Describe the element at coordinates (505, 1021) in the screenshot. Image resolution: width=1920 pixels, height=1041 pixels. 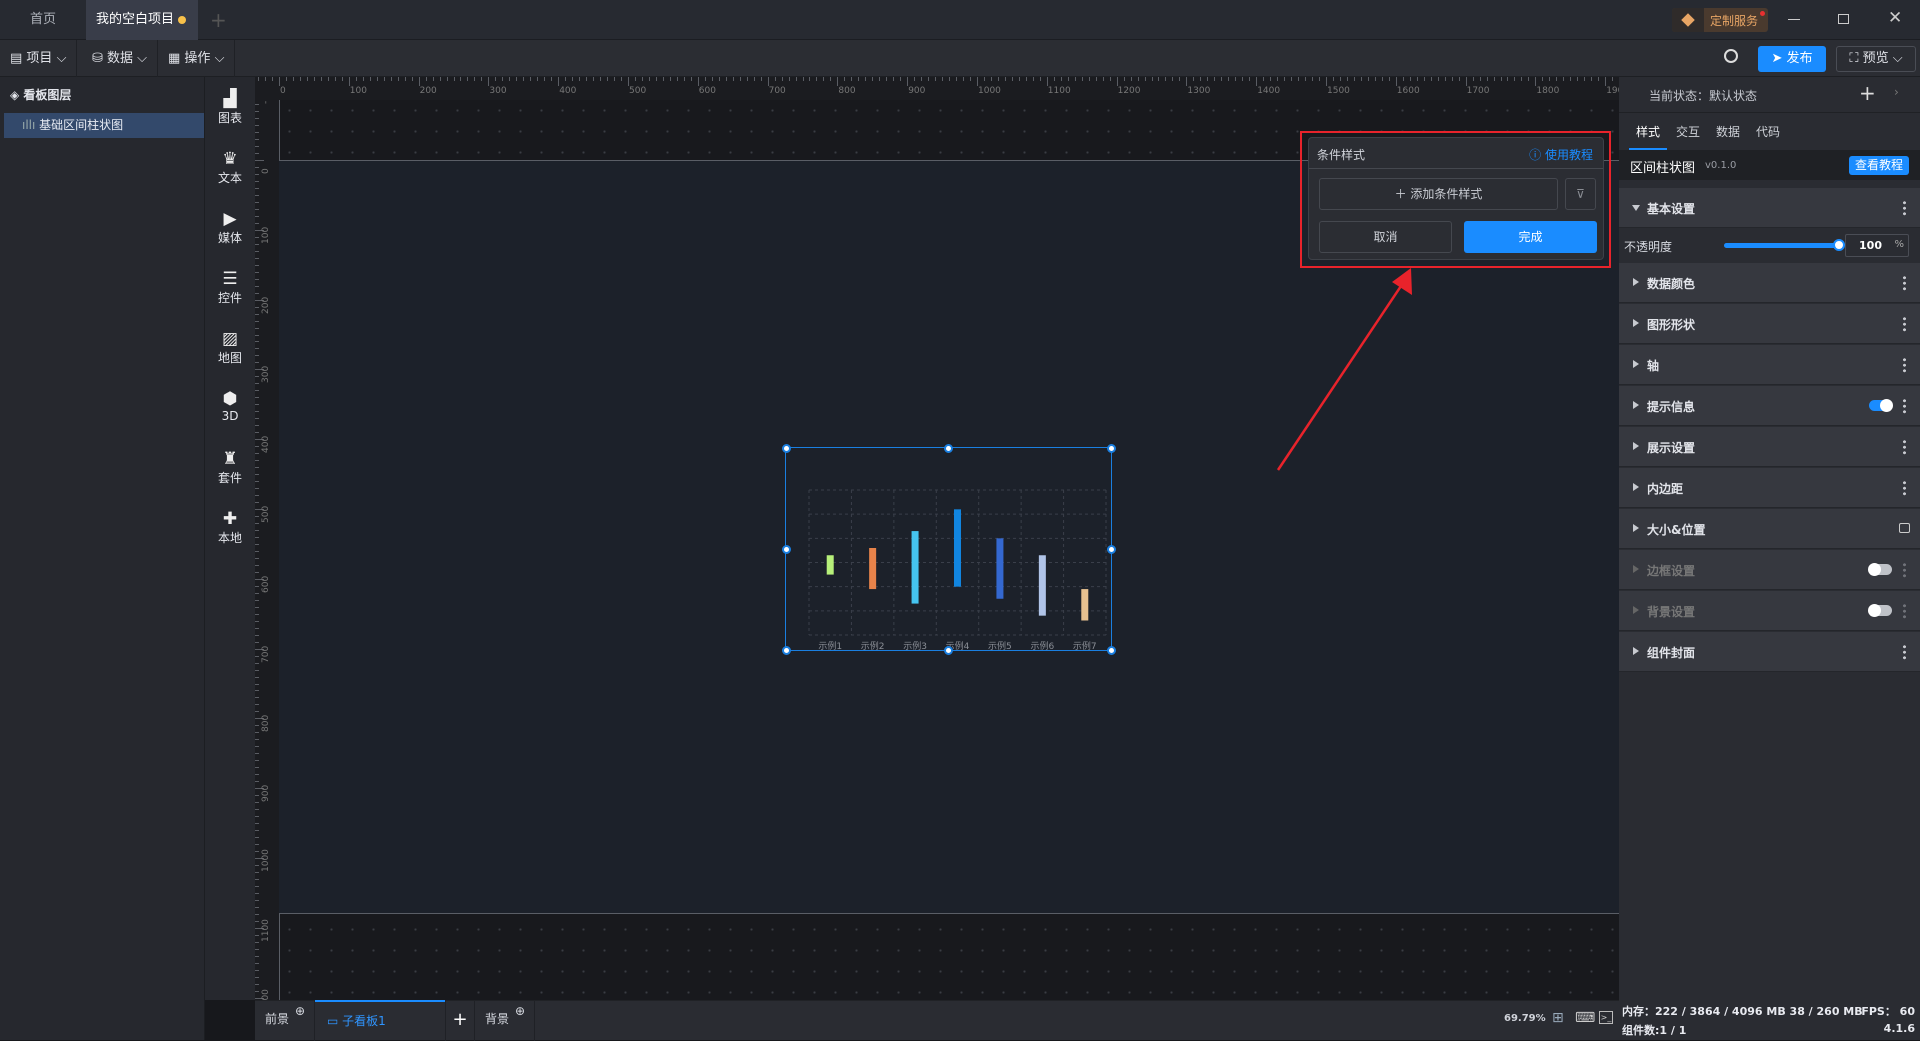
I see `background-tab: 背景 ⊕` at that location.